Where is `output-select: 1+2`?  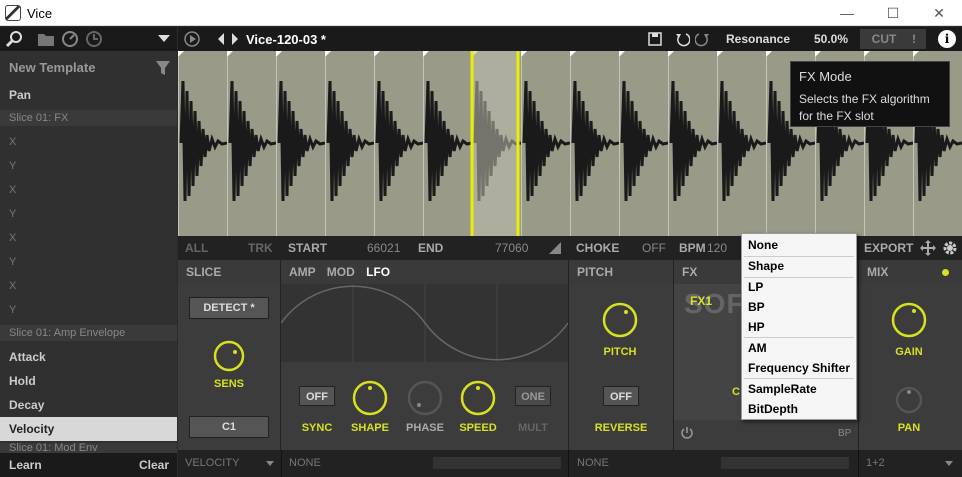
output-select: 1+2 is located at coordinates (875, 463).